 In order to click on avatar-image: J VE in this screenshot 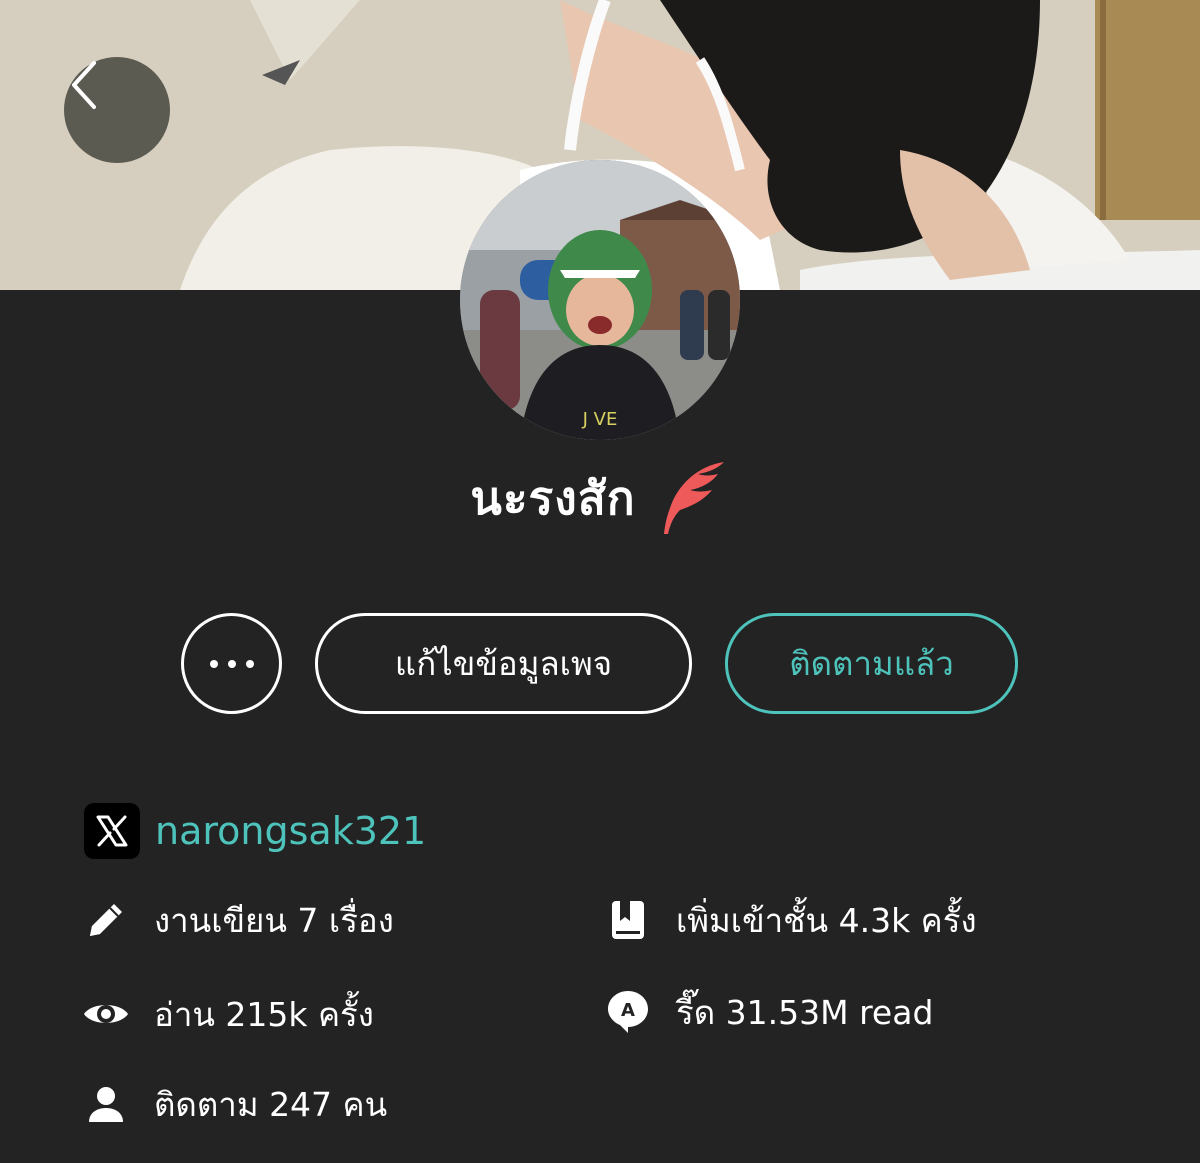, I will do `click(600, 300)`.